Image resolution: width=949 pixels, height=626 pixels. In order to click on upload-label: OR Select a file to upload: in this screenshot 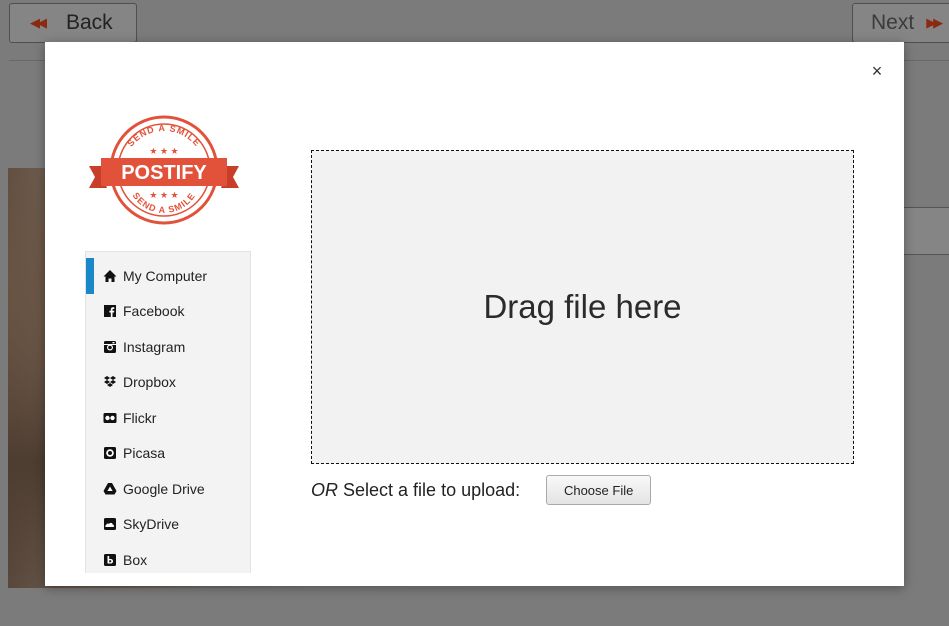, I will do `click(415, 490)`.